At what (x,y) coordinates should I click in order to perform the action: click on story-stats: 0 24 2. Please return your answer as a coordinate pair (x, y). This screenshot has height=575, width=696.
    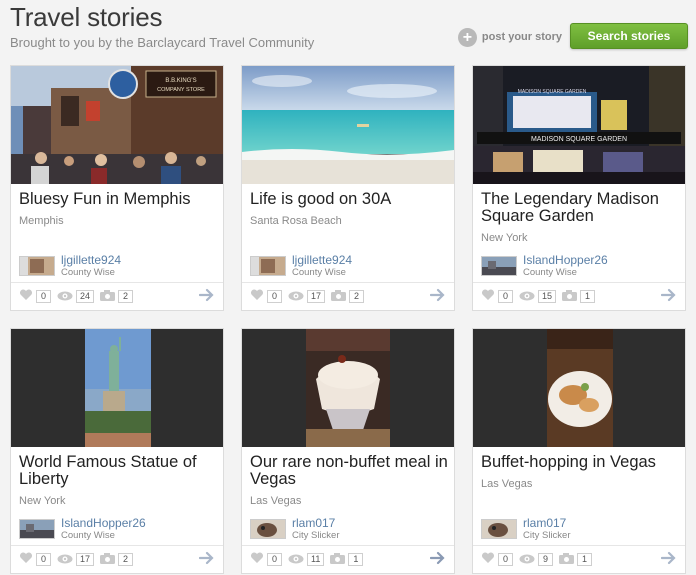
    Looking at the image, I should click on (117, 296).